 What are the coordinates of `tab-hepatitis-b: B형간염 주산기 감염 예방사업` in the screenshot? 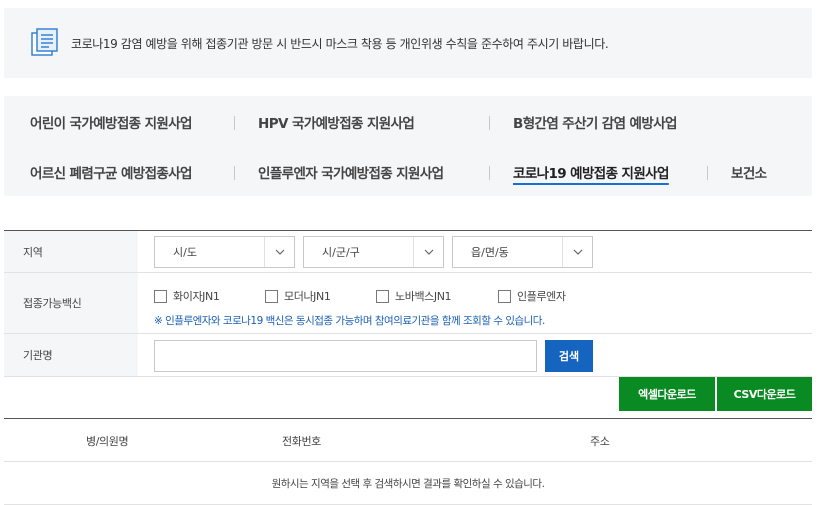 It's located at (595, 122).